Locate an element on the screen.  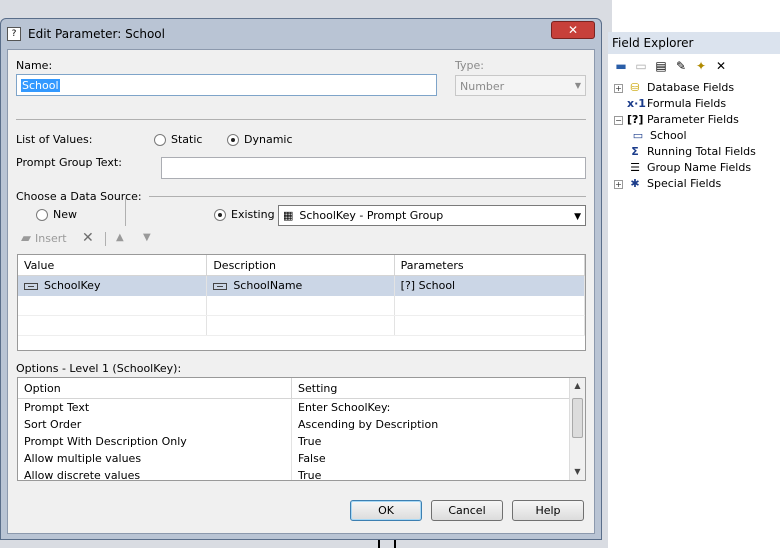
options-grid-header: Option Setting is located at coordinates (301, 388).